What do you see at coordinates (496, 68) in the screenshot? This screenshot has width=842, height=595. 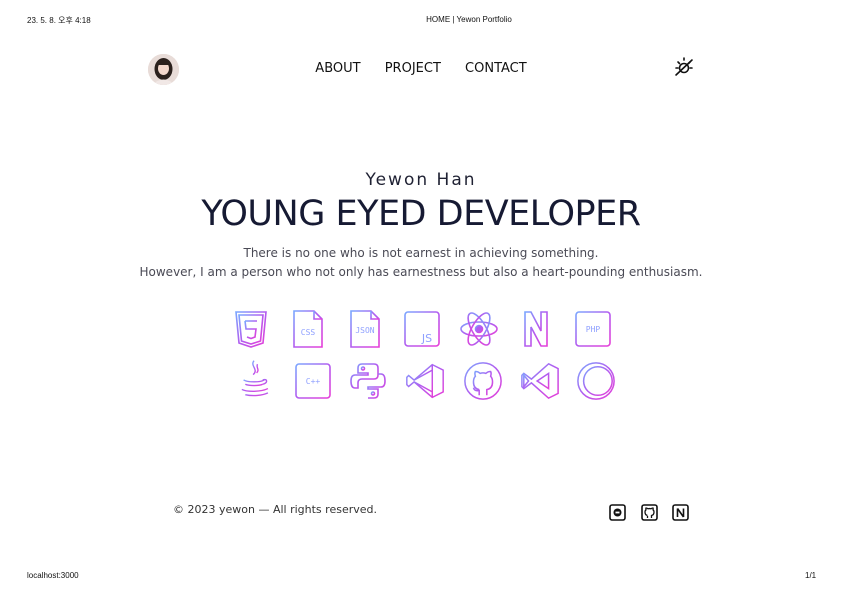 I see `nav-contact: CONTACT` at bounding box center [496, 68].